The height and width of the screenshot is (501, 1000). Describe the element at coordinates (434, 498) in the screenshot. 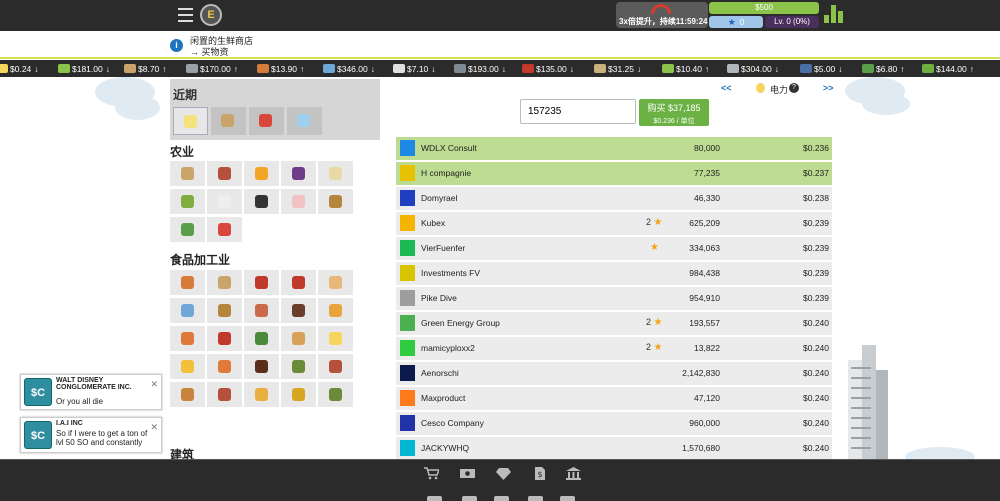

I see `map-icon` at that location.